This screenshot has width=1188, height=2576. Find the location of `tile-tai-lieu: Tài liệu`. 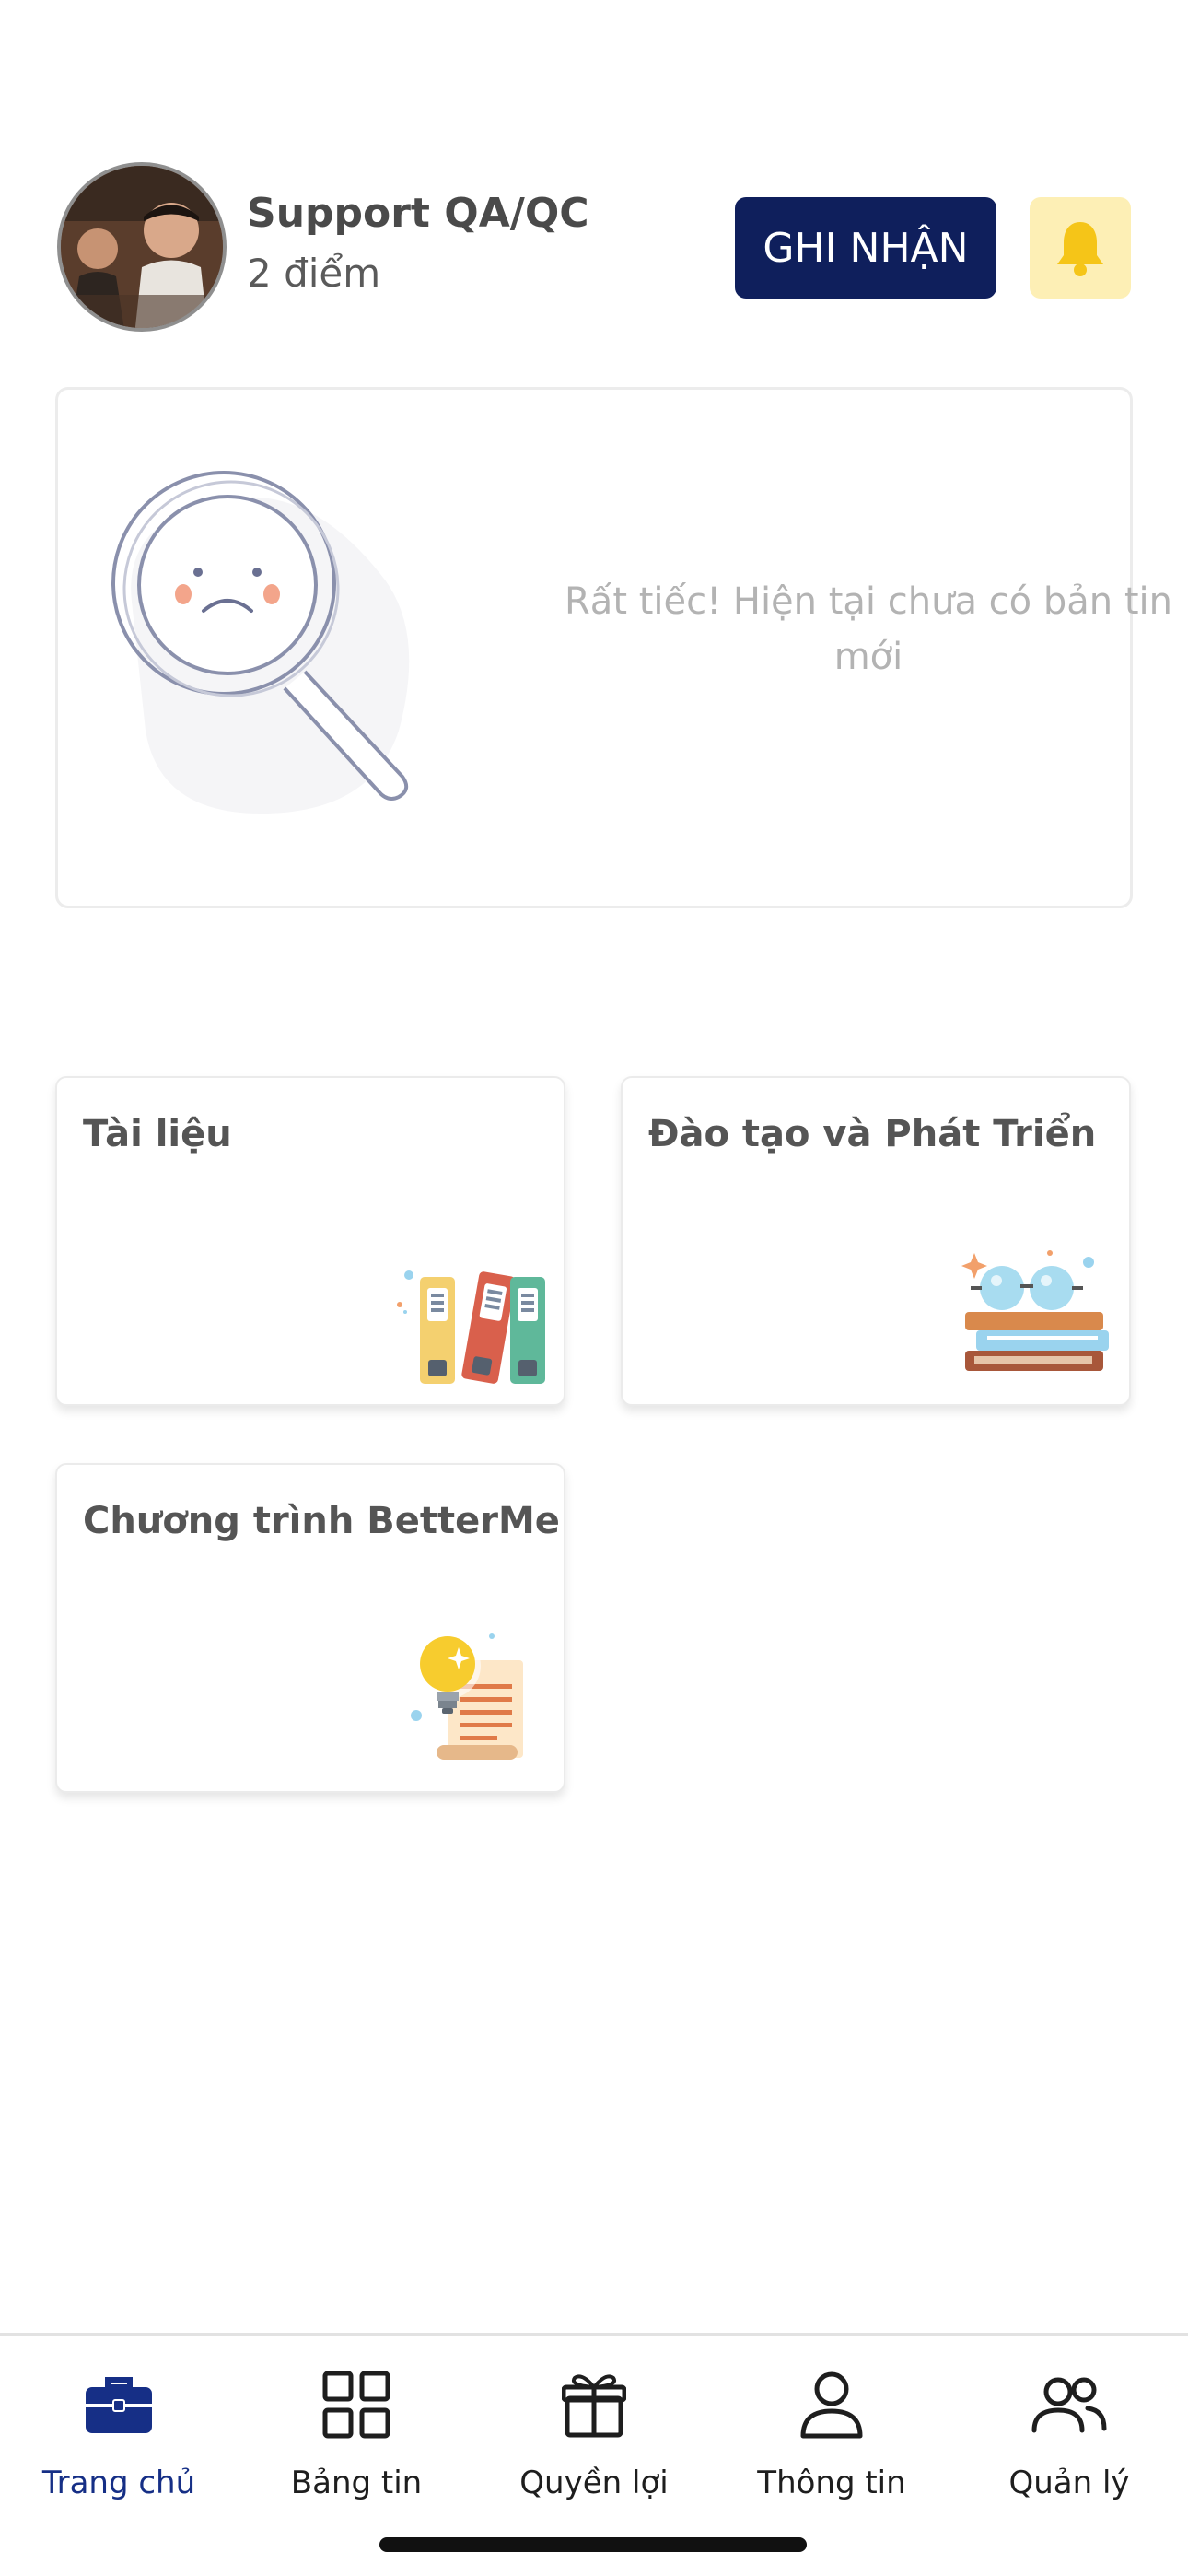

tile-tai-lieu: Tài liệu is located at coordinates (310, 1241).